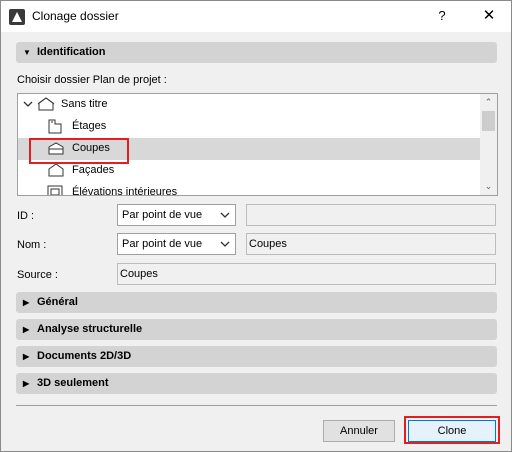 The width and height of the screenshot is (512, 452). Describe the element at coordinates (256, 383) in the screenshot. I see `3d-only-section-header: ▶ 3D seulement` at that location.